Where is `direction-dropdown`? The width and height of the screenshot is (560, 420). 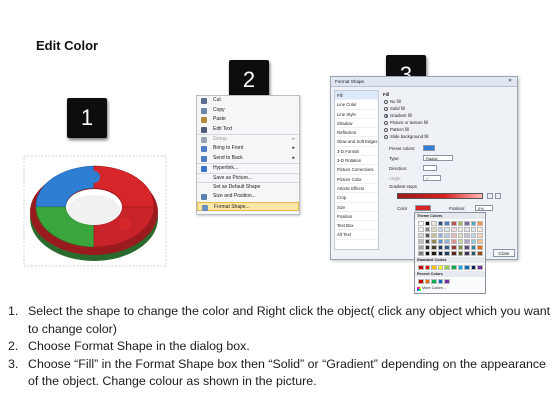
direction-dropdown is located at coordinates (430, 168).